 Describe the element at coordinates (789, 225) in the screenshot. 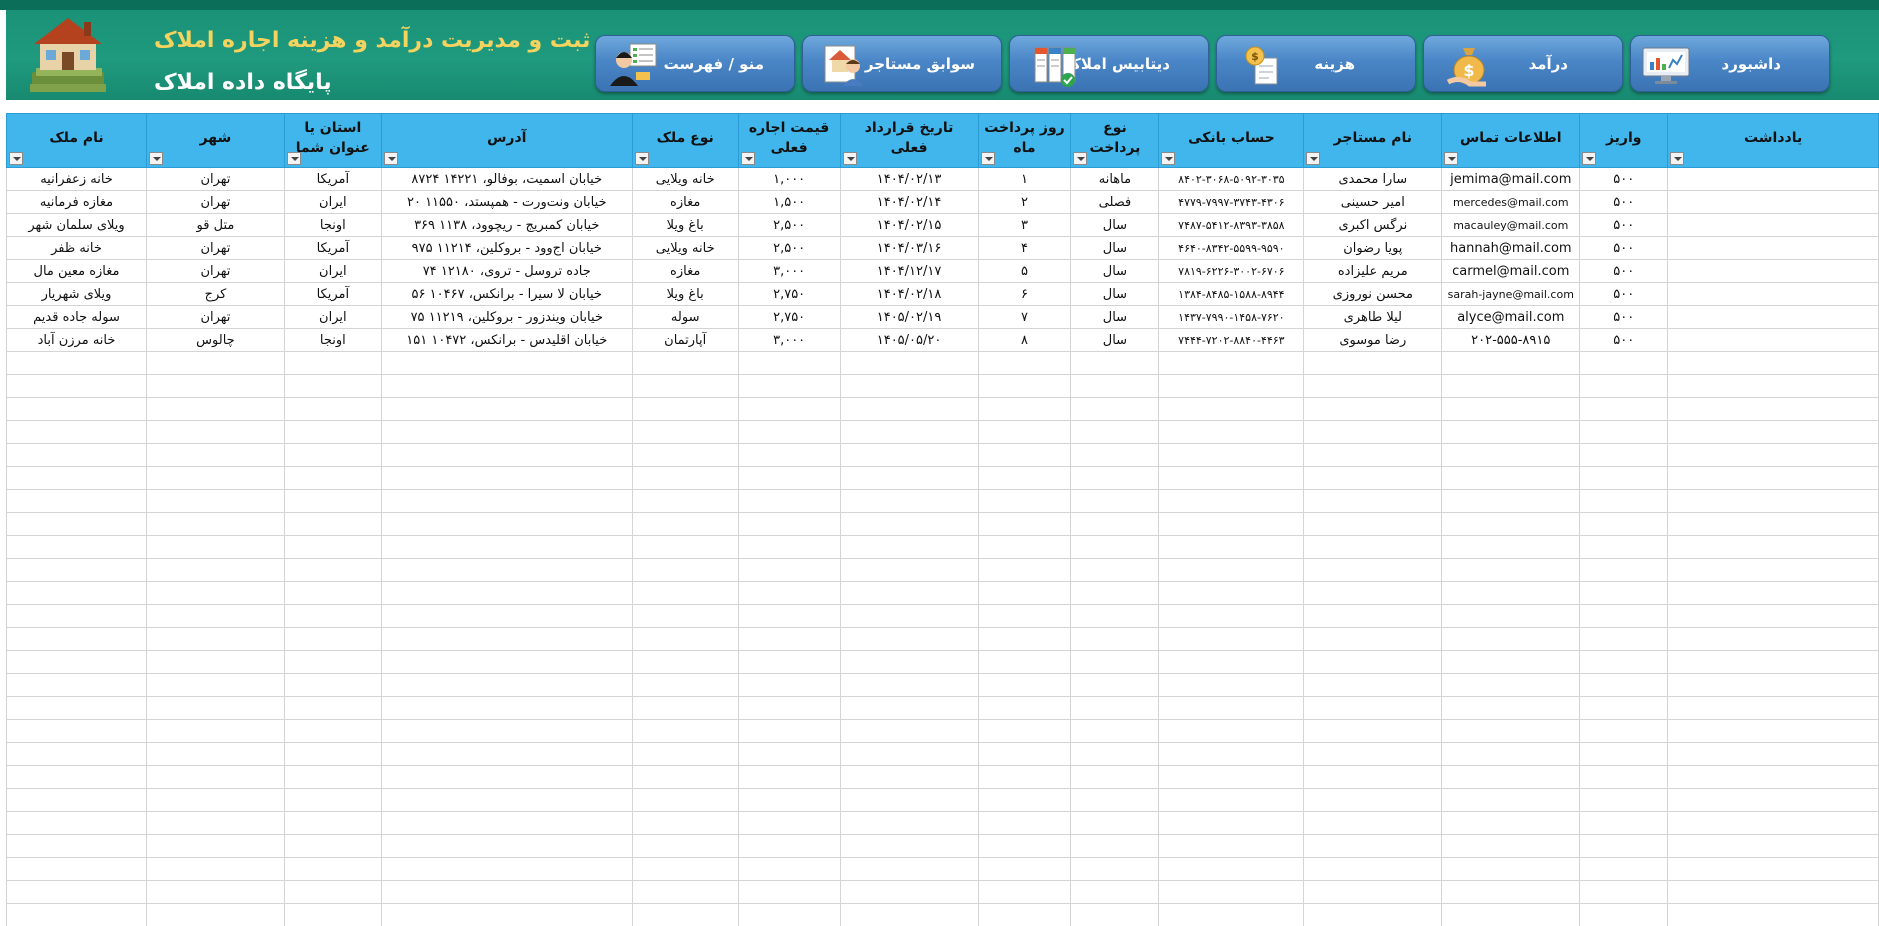

I see `table-cell: ۲,۵۰۰` at that location.